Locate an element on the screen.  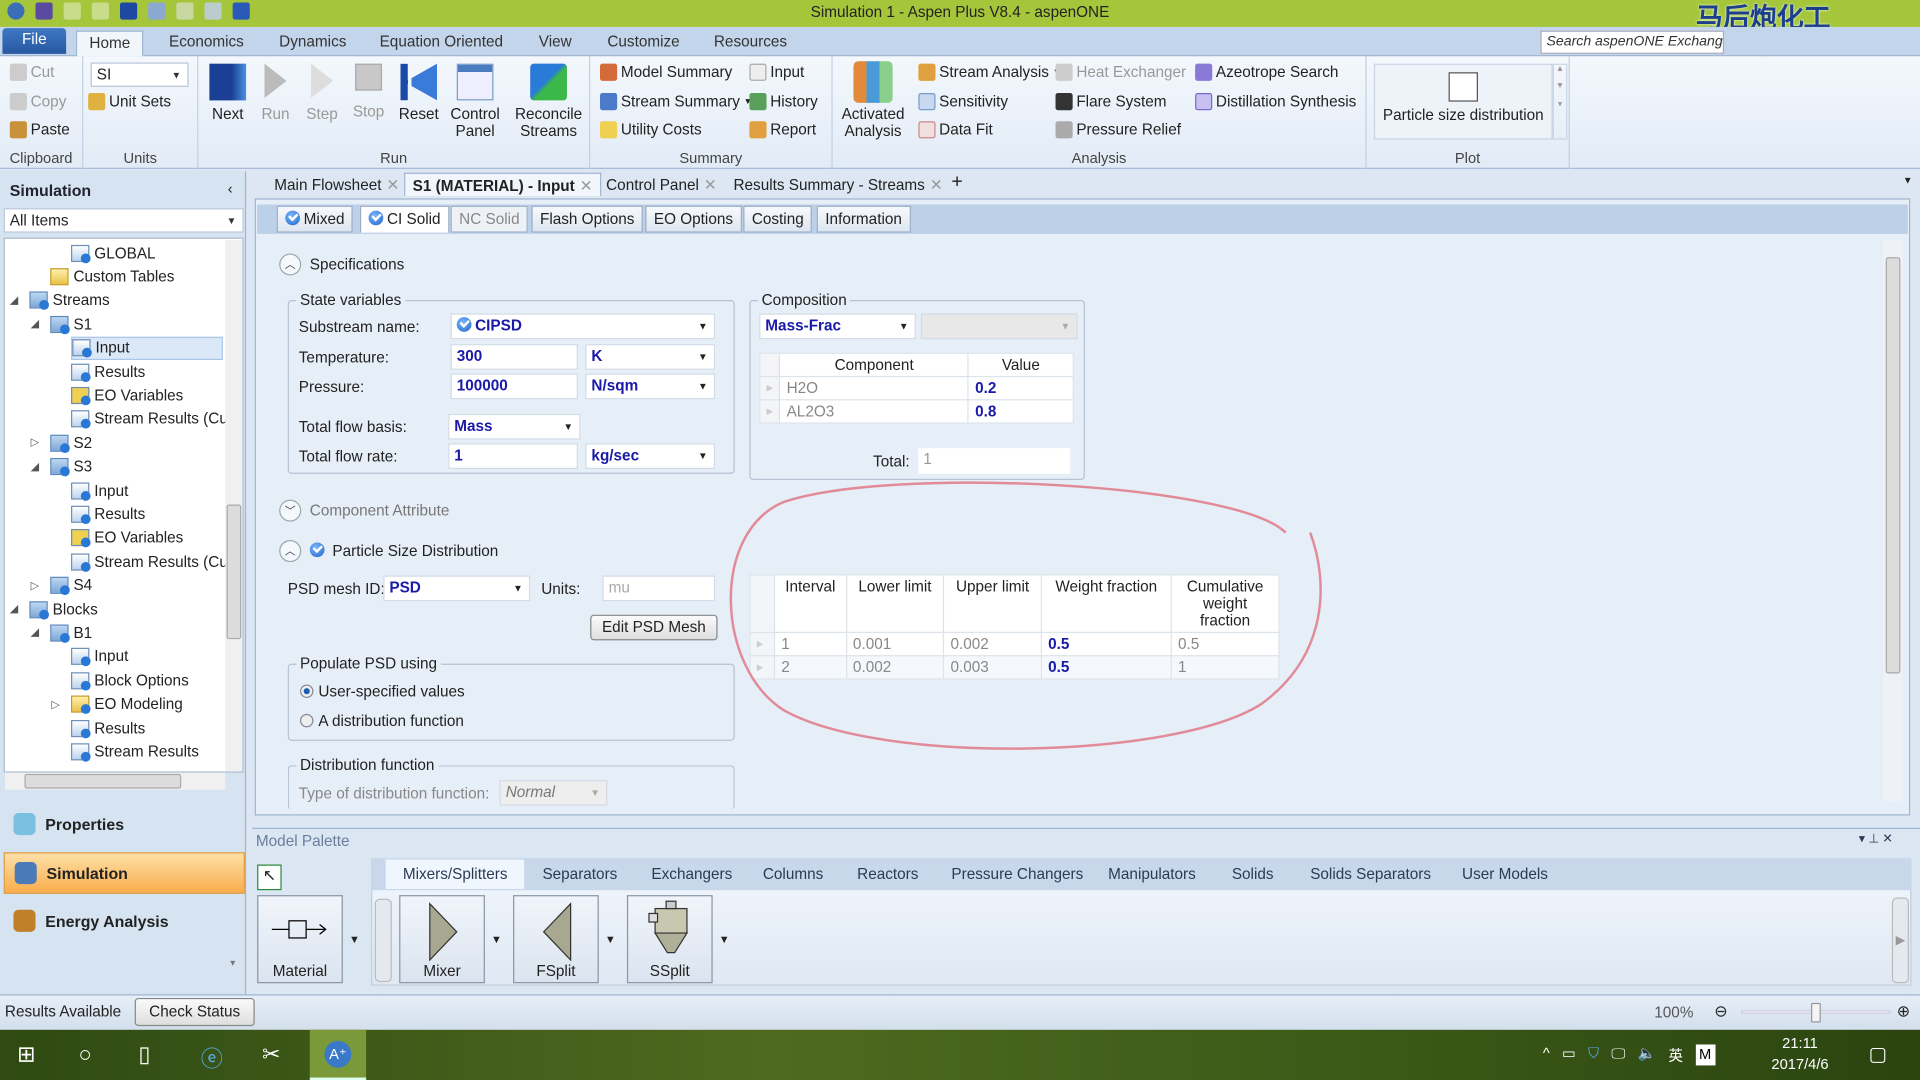
check-status-button: Check Status is located at coordinates (194, 1012).